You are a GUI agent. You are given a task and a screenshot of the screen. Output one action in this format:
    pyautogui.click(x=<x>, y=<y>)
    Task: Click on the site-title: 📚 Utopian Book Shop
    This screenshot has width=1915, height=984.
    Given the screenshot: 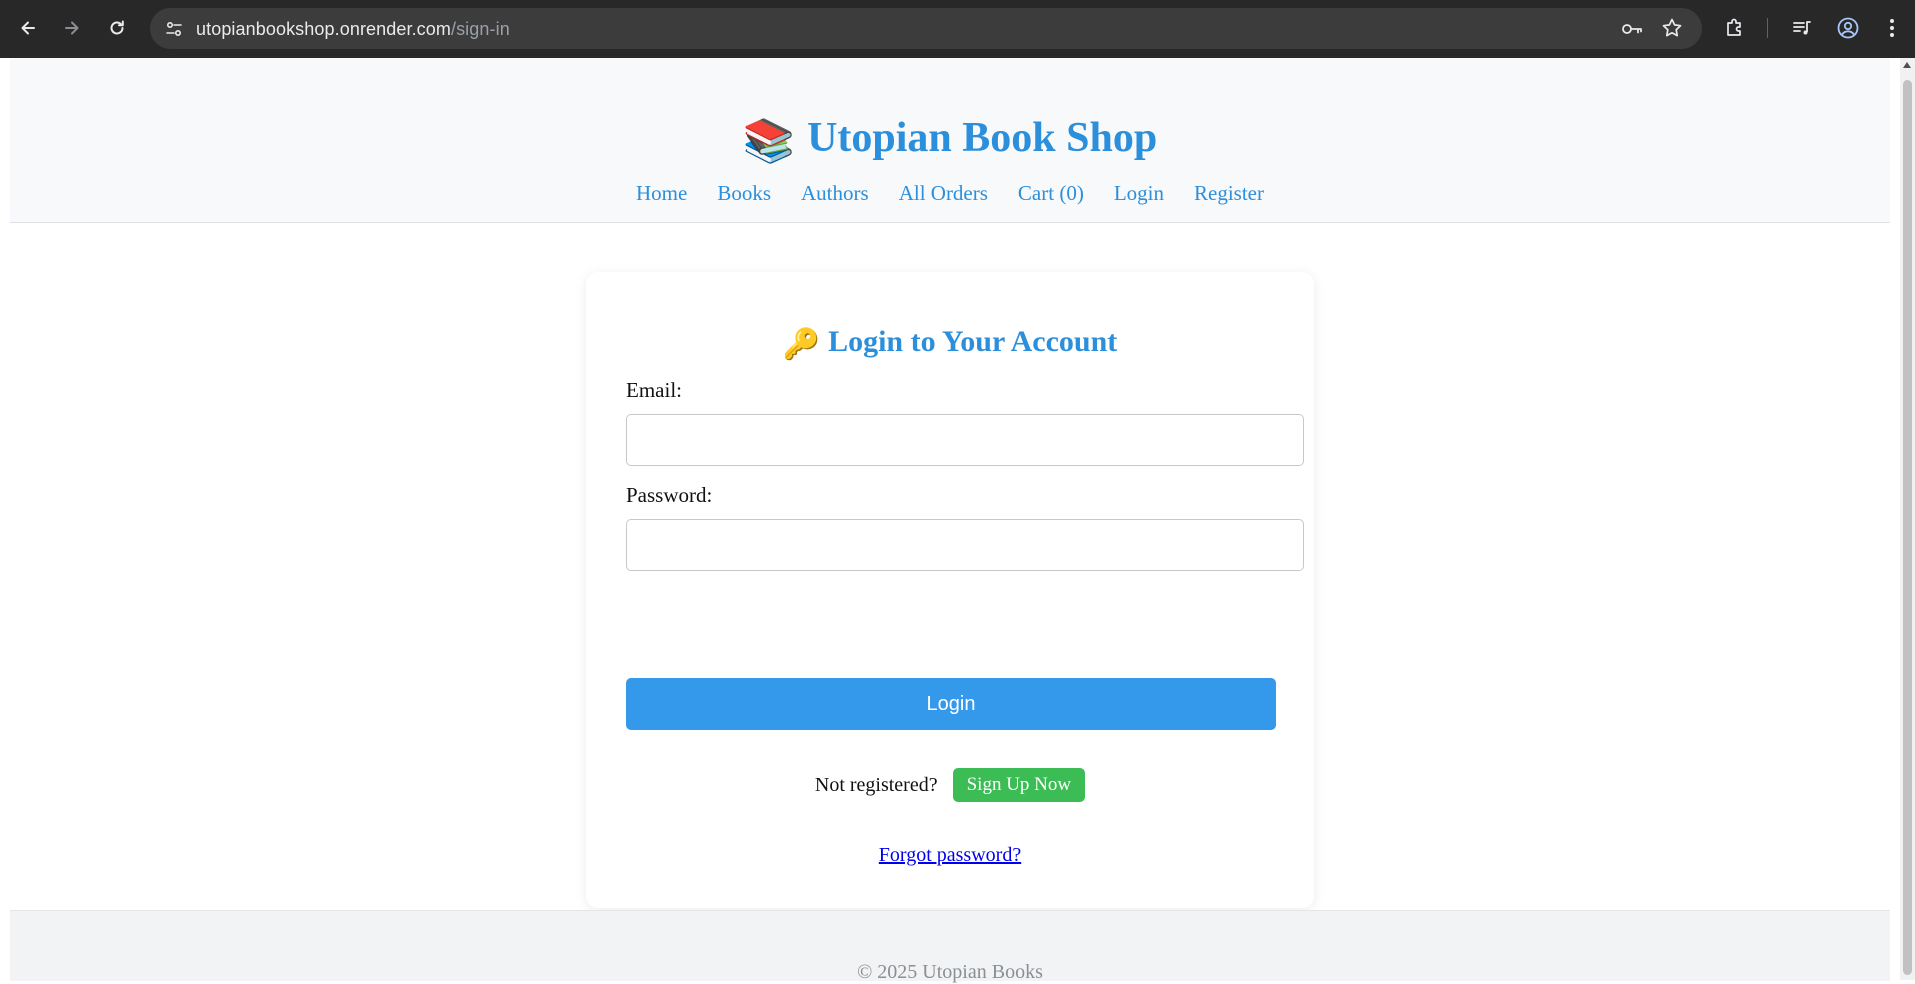 What is the action you would take?
    pyautogui.click(x=950, y=140)
    